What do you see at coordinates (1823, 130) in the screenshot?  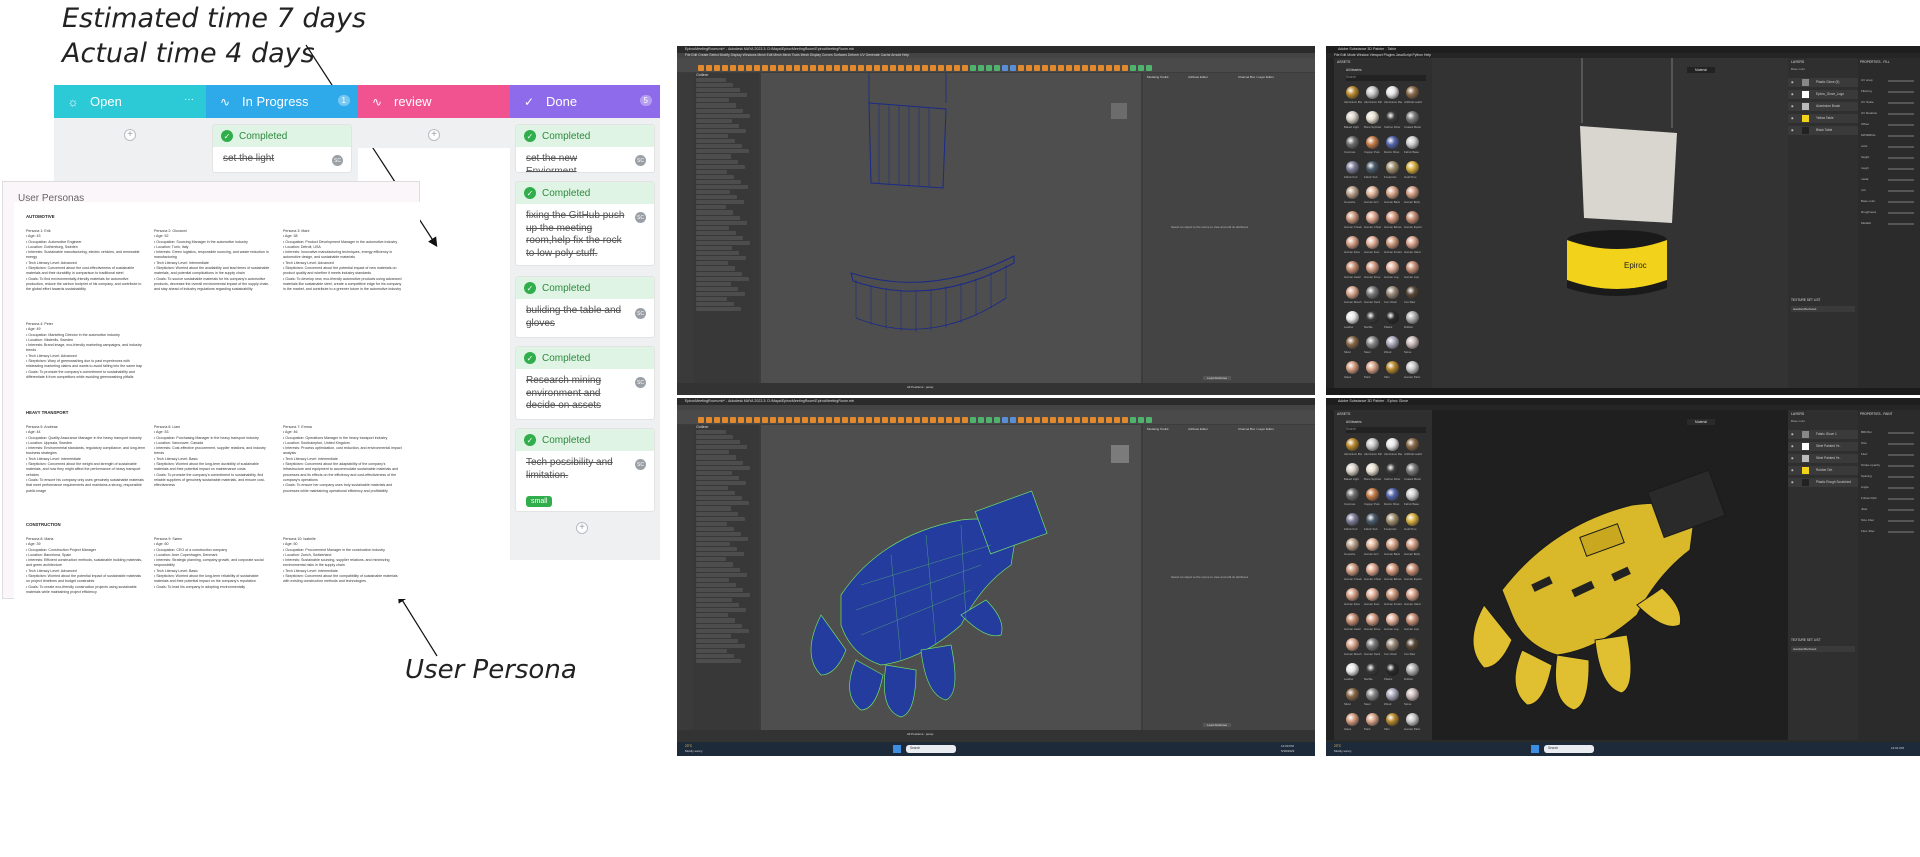 I see `layer-item: ◉ Black Table` at bounding box center [1823, 130].